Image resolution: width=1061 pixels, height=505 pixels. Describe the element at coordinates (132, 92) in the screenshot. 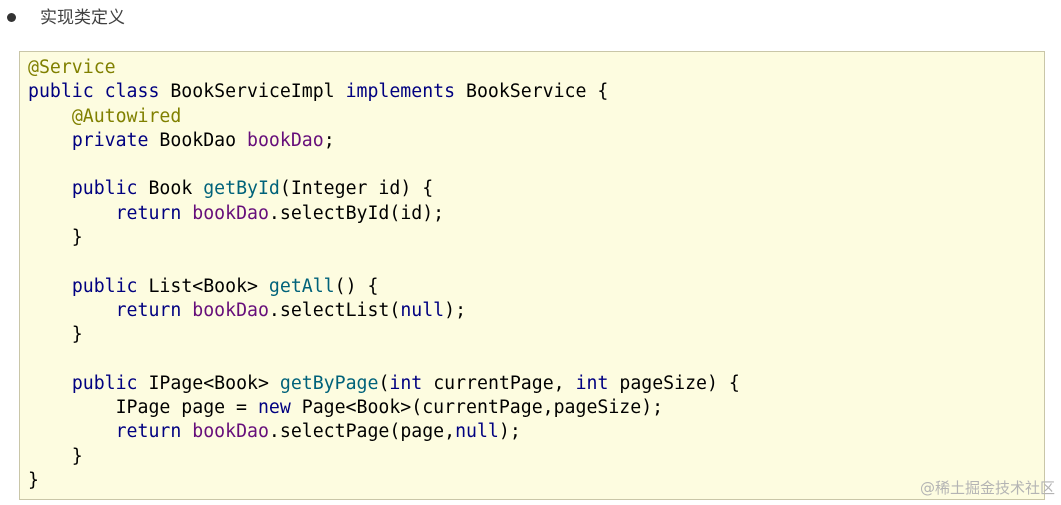

I see `code-token-kw: class` at that location.